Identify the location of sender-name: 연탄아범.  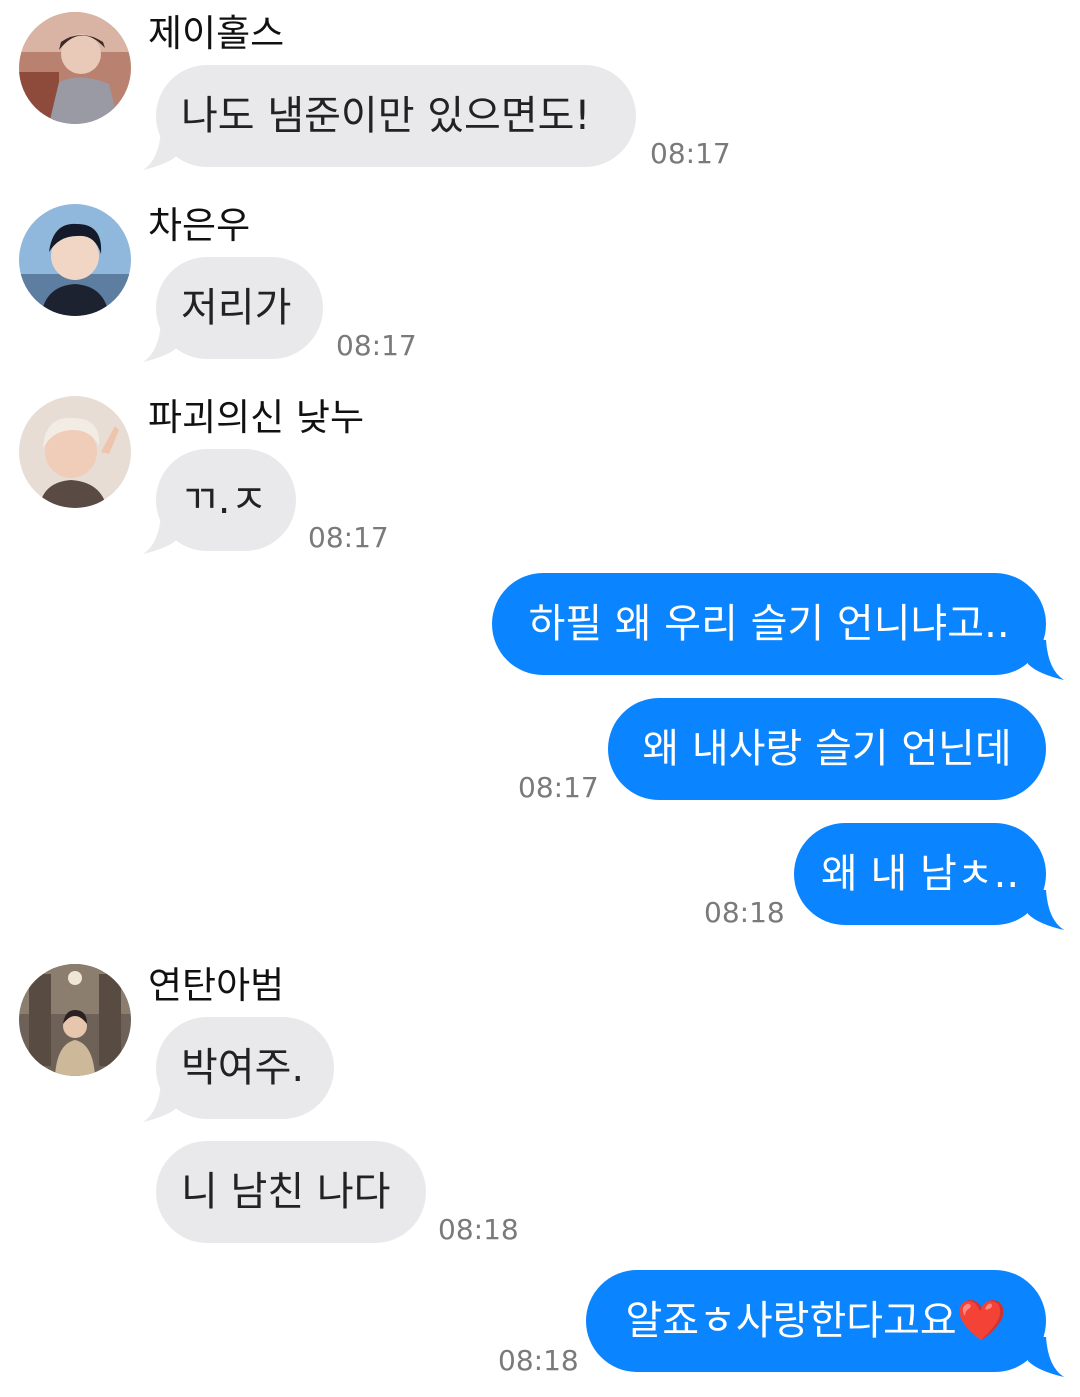
(216, 985).